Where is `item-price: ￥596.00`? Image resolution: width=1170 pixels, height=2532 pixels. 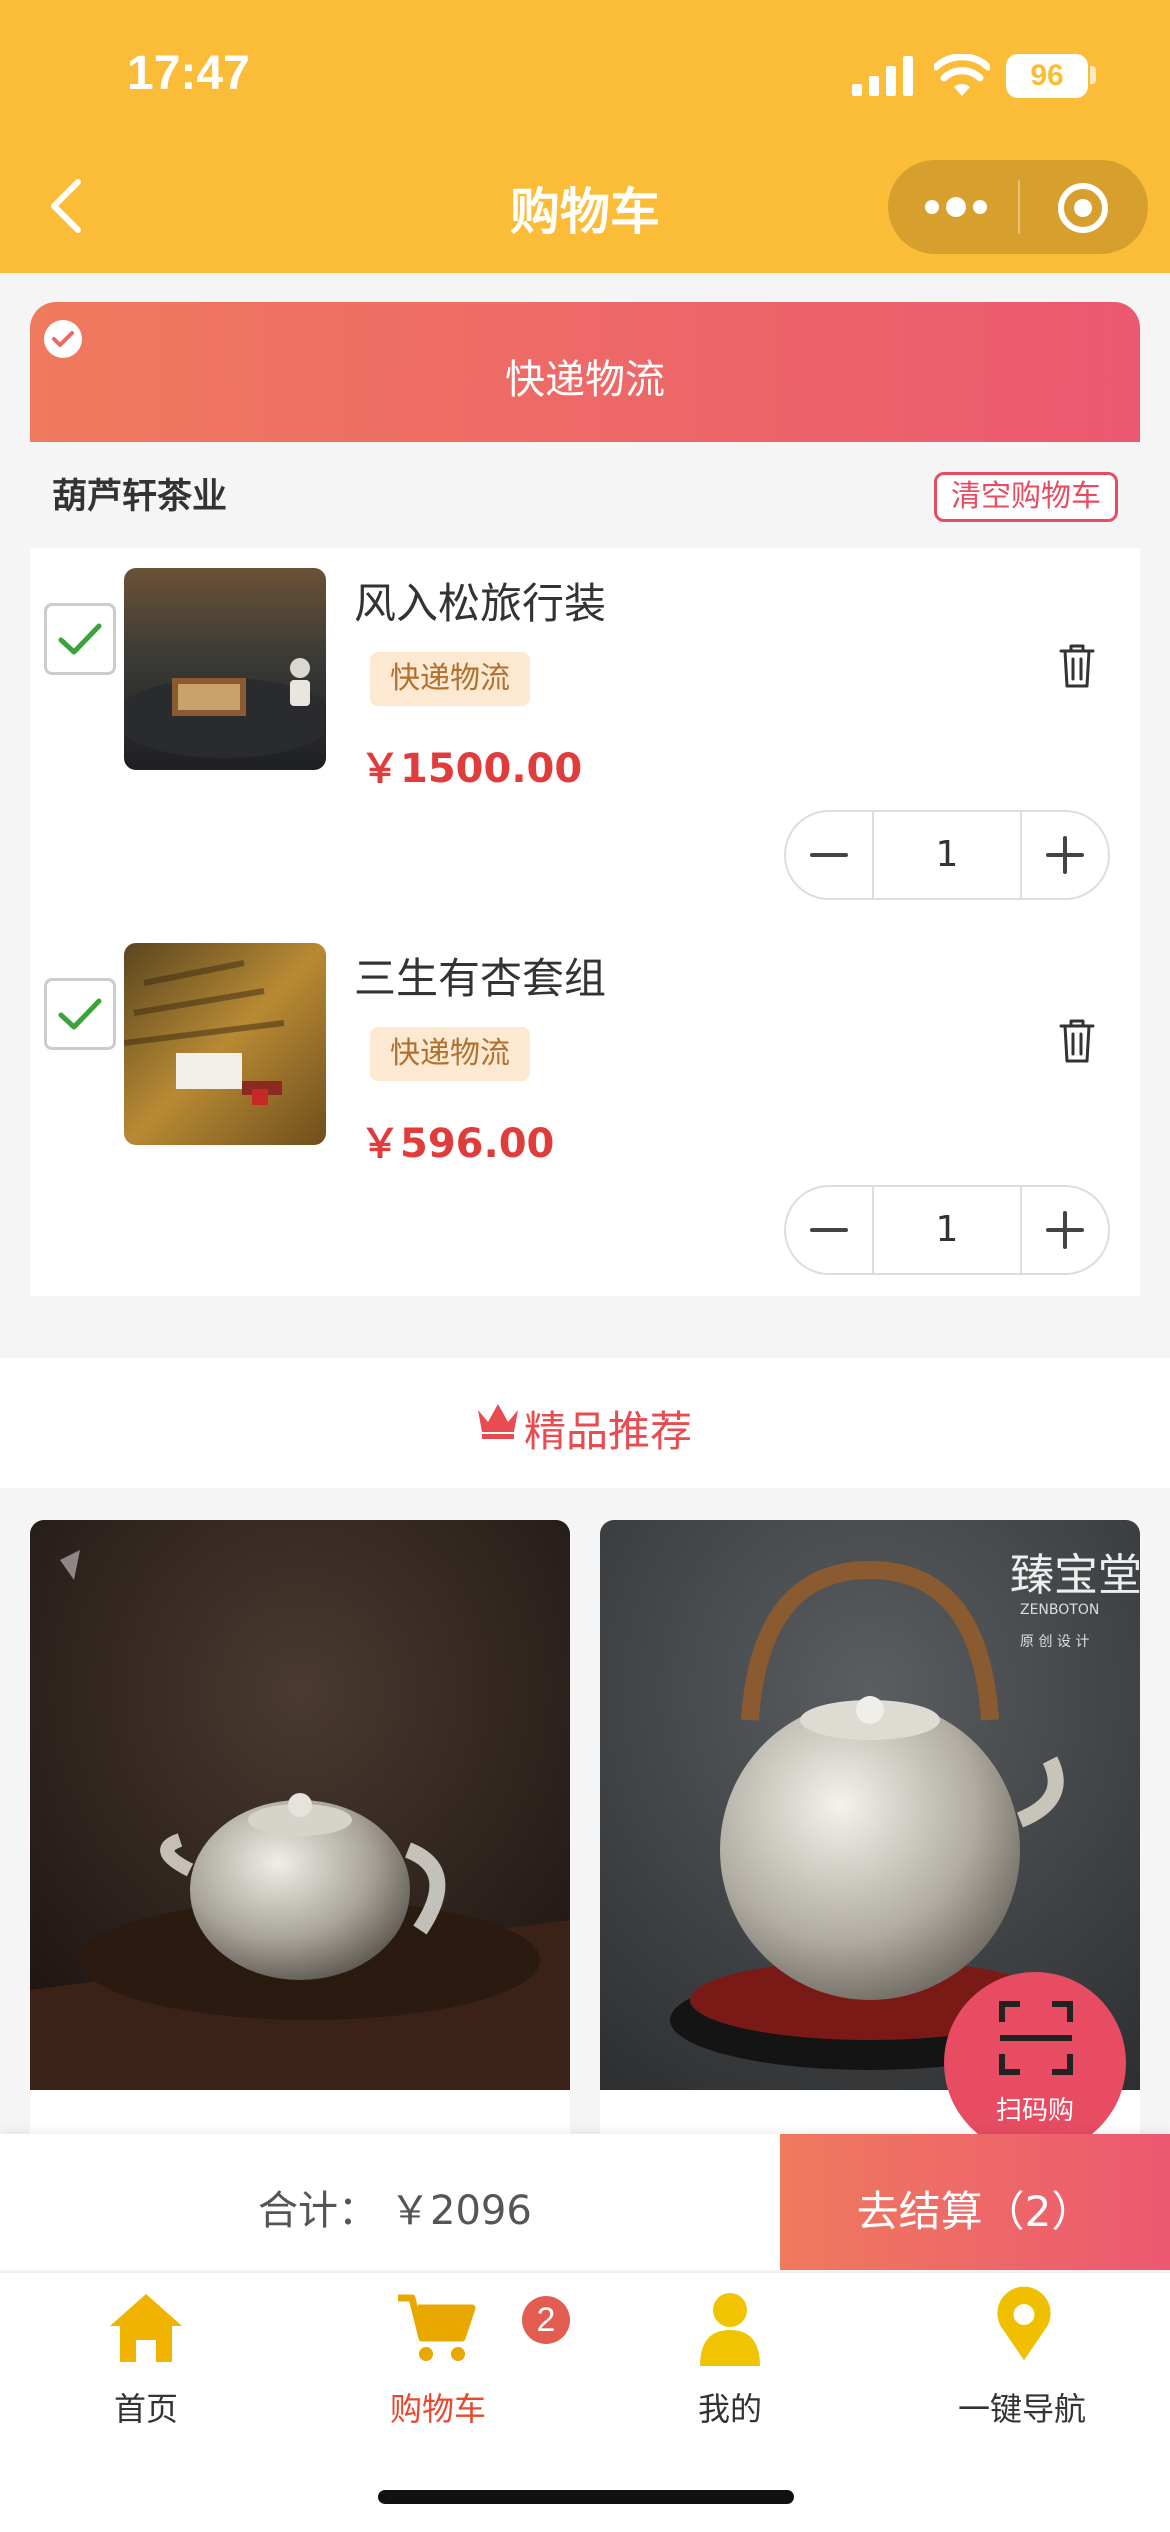
item-price: ￥596.00 is located at coordinates (457, 1144).